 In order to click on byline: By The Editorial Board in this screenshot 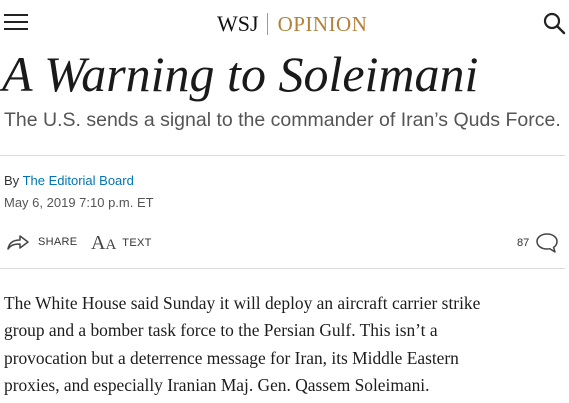, I will do `click(69, 180)`.